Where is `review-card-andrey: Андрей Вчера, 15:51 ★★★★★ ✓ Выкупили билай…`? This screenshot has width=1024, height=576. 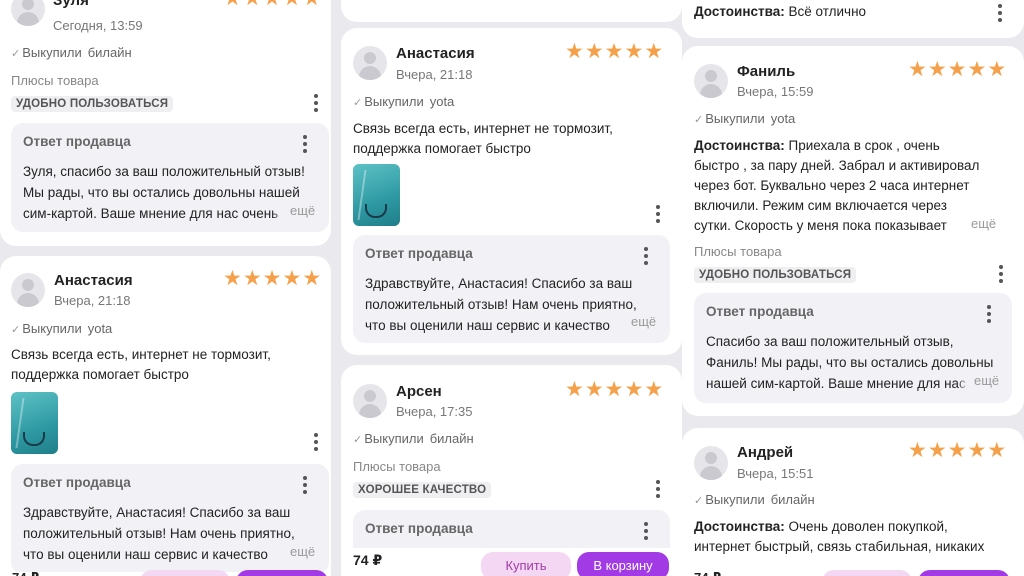
review-card-andrey: Андрей Вчера, 15:51 ★★★★★ ✓ Выкупили билай… is located at coordinates (853, 502).